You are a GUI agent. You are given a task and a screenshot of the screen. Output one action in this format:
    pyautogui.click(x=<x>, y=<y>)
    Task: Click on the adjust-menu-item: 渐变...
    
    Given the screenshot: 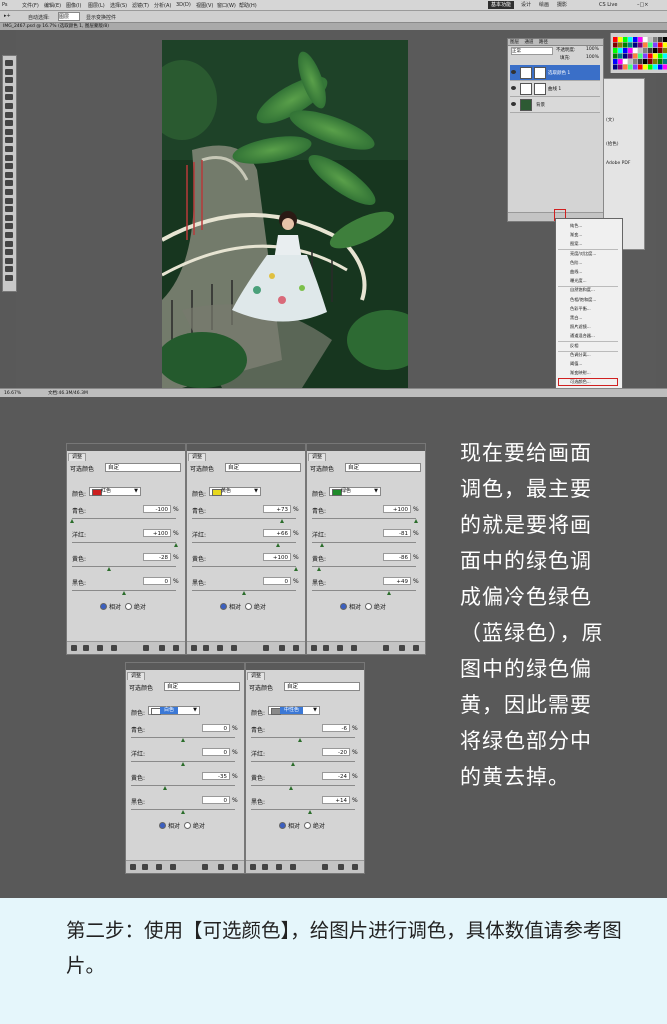 What is the action you would take?
    pyautogui.click(x=576, y=235)
    